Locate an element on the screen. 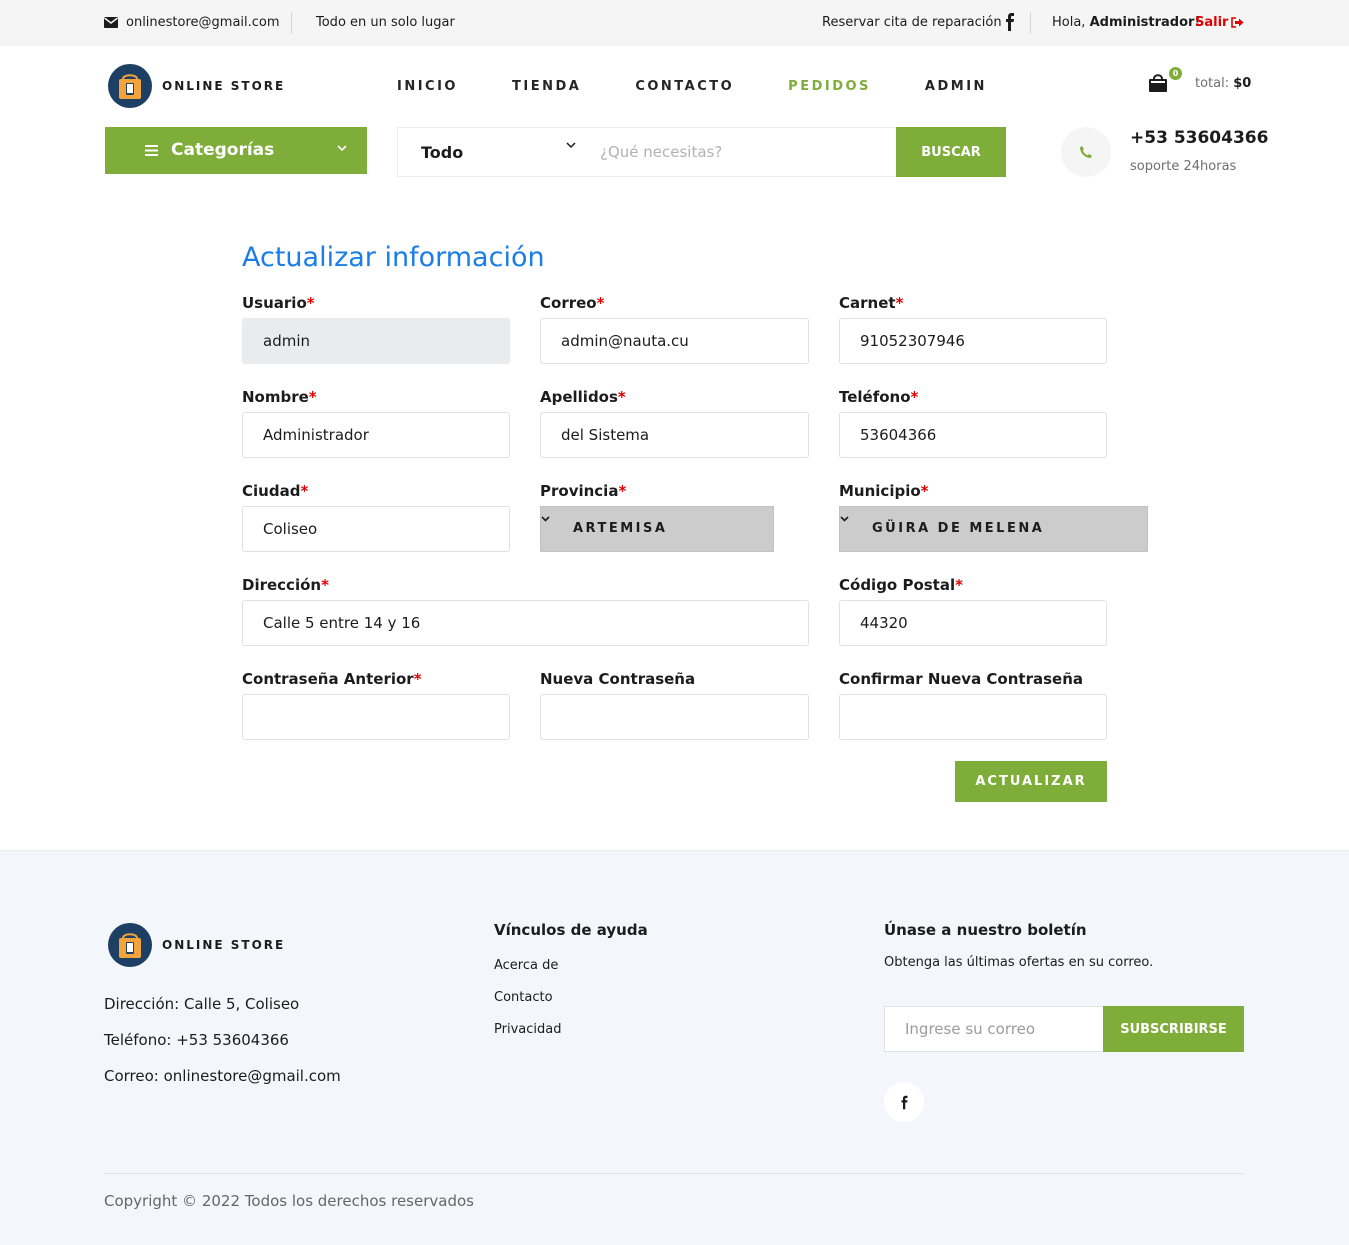 The width and height of the screenshot is (1349, 1245). field-label: Contraseña Anterior* is located at coordinates (376, 682).